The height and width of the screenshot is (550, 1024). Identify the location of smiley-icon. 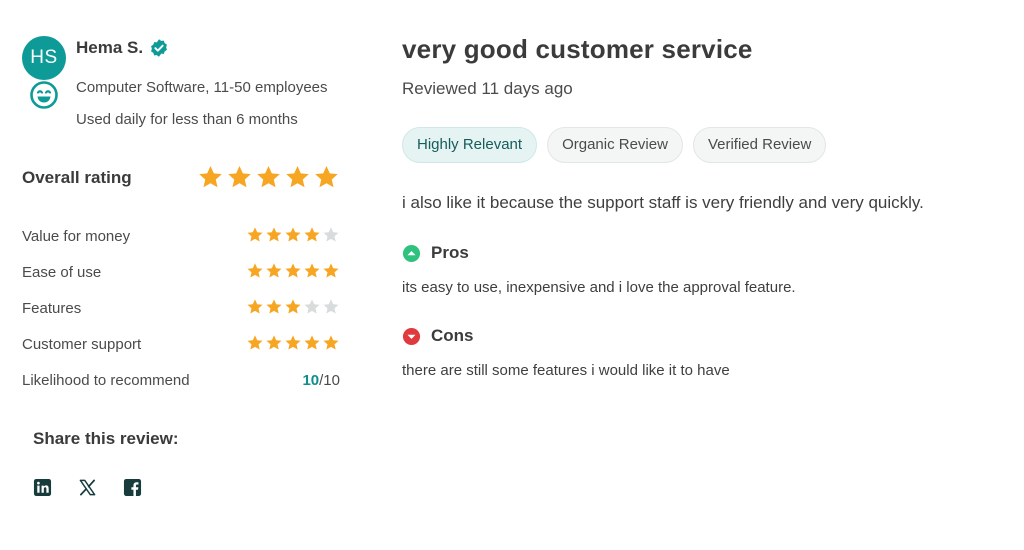
(44, 95).